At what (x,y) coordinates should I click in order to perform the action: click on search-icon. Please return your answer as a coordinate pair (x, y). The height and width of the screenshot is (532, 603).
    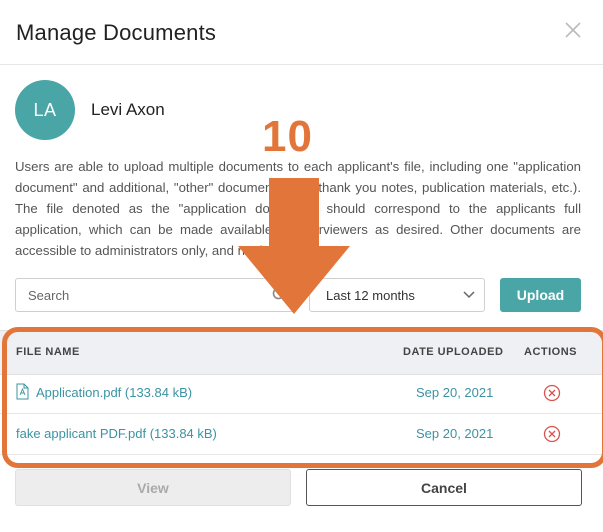
    Looking at the image, I should click on (280, 295).